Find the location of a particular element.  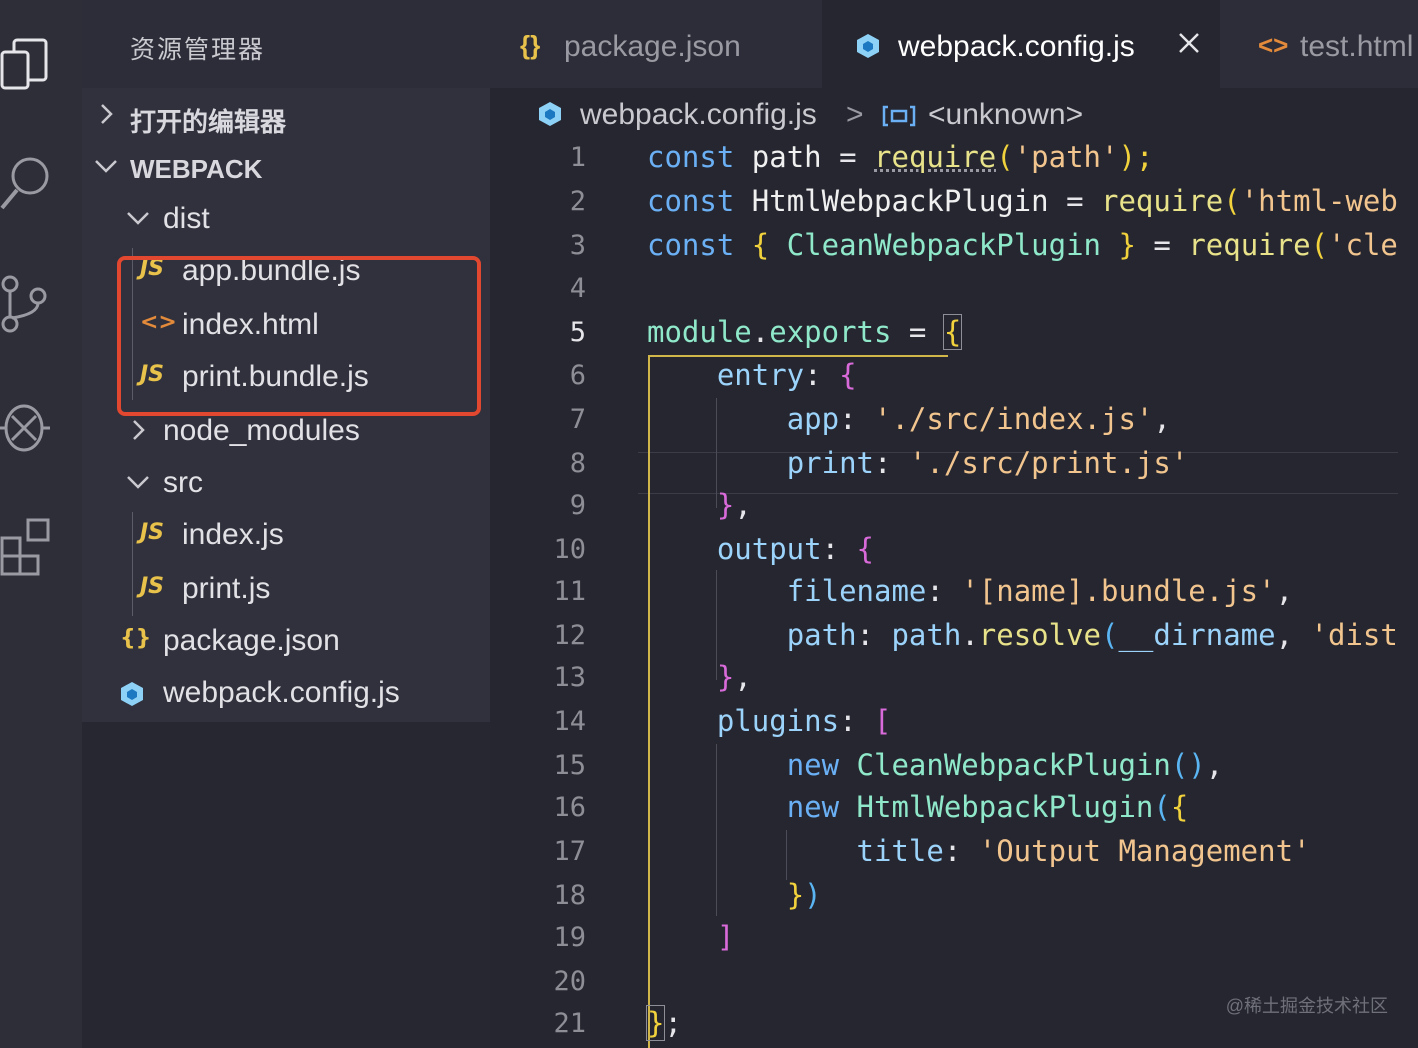

line-number: 4 is located at coordinates (577, 288).